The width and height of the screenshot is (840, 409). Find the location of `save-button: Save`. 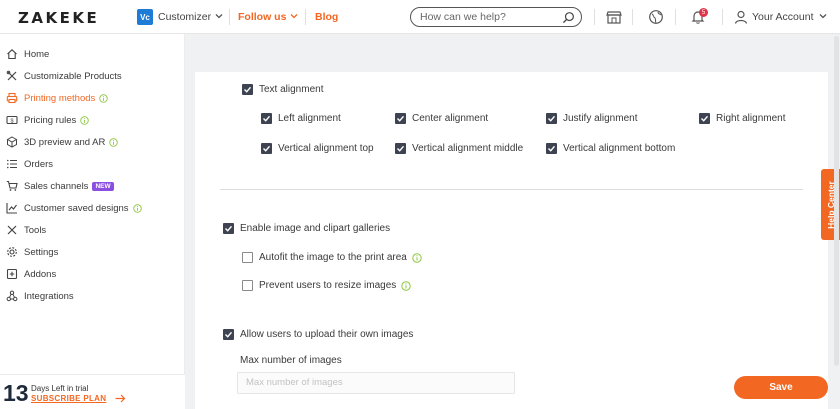

save-button: Save is located at coordinates (781, 387).